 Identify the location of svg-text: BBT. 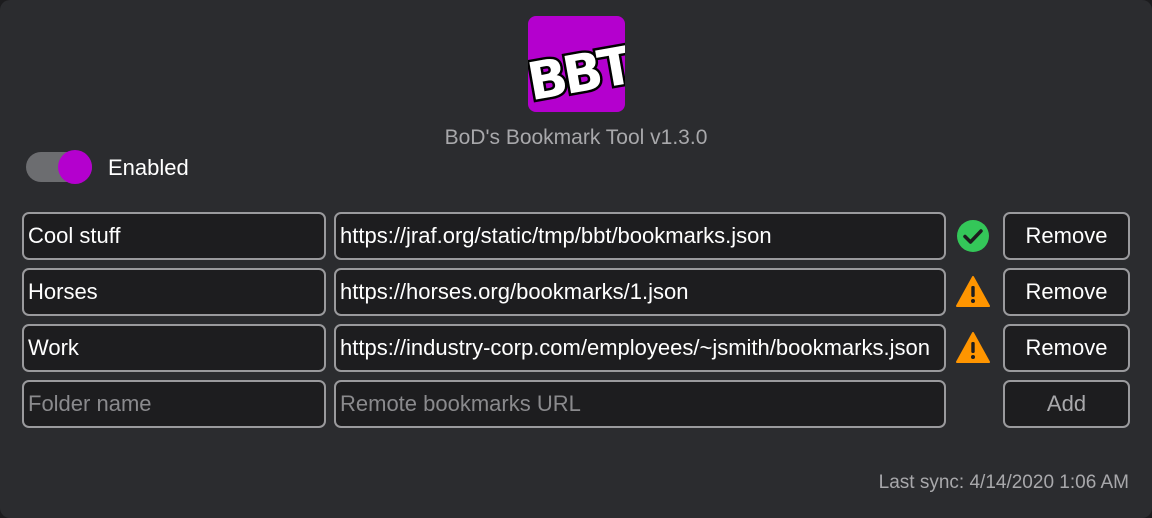
(576, 73).